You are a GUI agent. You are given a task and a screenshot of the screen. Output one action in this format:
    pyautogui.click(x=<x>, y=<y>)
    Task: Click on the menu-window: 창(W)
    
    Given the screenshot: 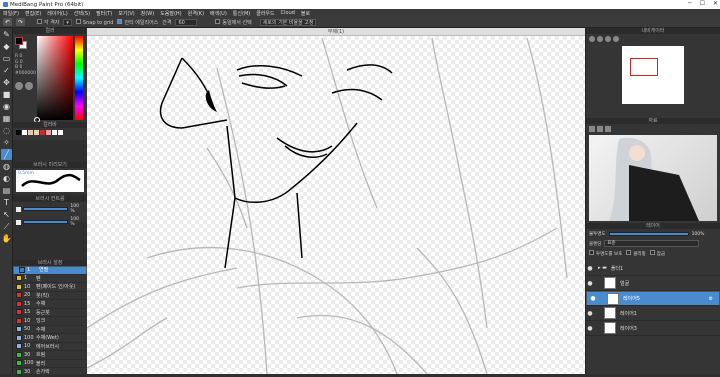 What is the action you would take?
    pyautogui.click(x=147, y=13)
    